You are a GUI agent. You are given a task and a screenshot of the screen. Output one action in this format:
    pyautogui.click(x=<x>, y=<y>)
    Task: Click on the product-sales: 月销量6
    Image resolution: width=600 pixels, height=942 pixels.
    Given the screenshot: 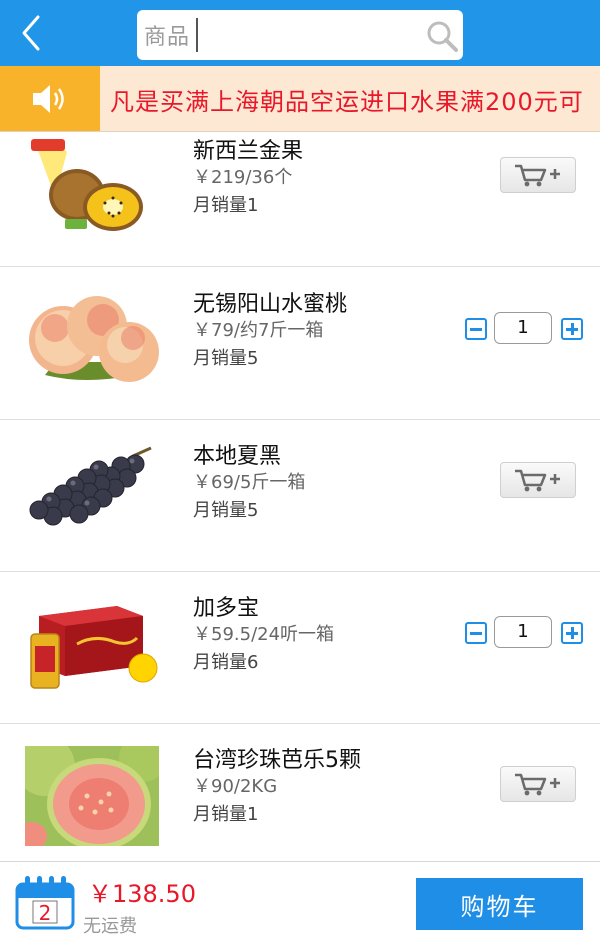 What is the action you would take?
    pyautogui.click(x=226, y=662)
    